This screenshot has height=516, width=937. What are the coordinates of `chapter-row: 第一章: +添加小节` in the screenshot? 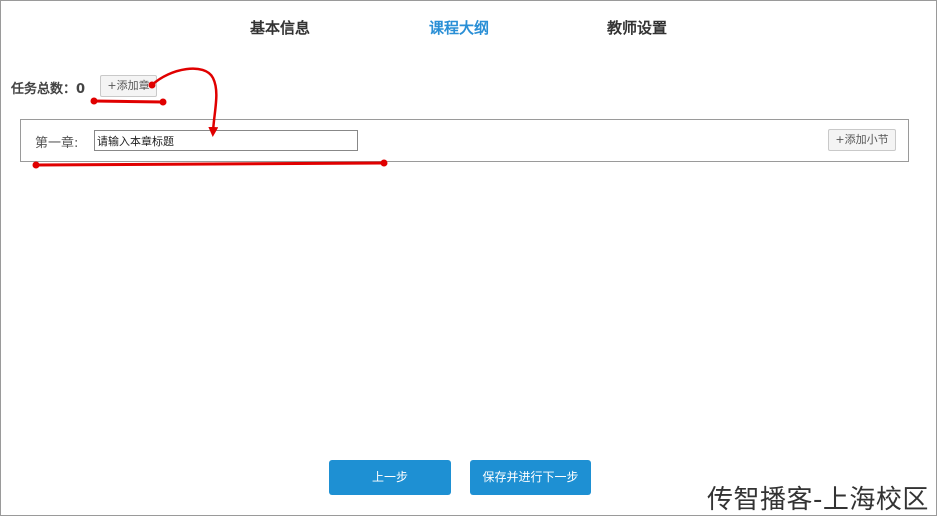 It's located at (464, 140).